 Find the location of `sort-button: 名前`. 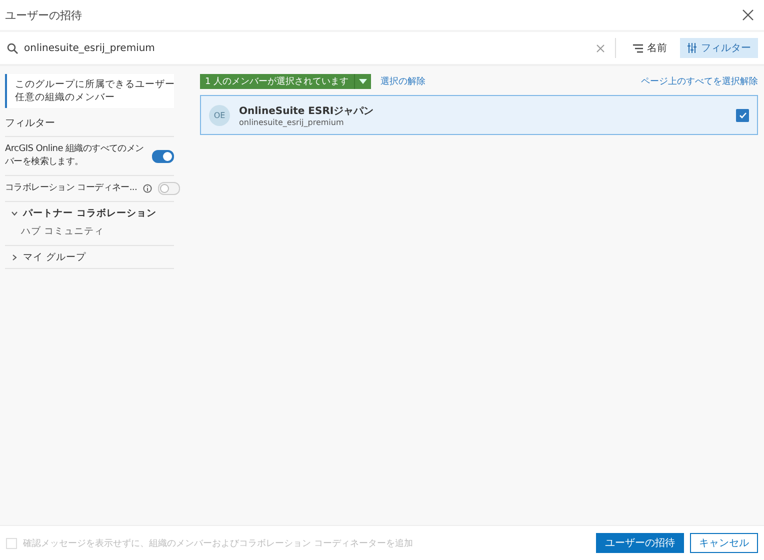

sort-button: 名前 is located at coordinates (650, 48).